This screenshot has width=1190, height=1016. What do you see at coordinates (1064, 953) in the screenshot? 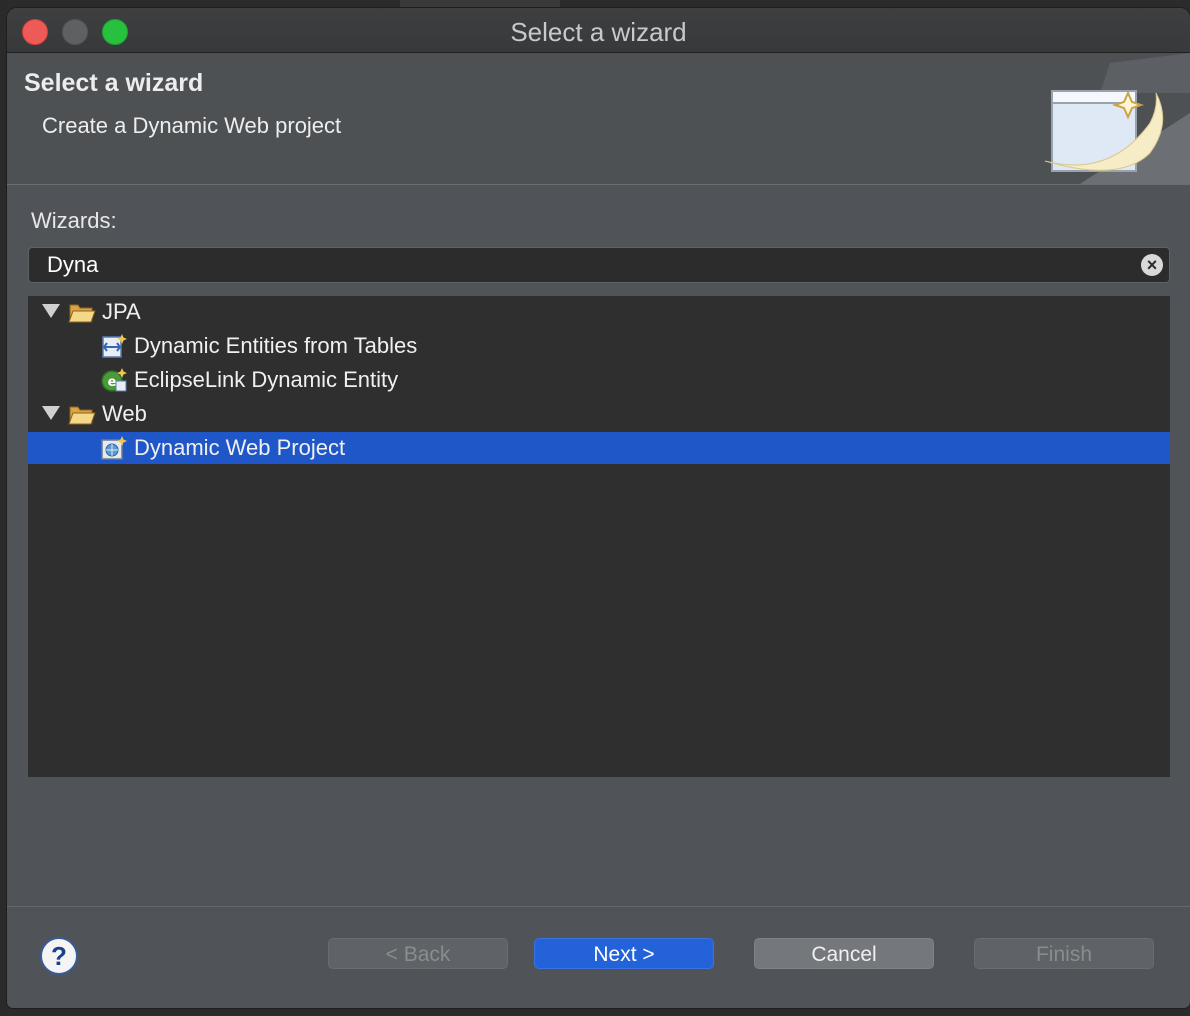
I see `finish-button: Finish` at bounding box center [1064, 953].